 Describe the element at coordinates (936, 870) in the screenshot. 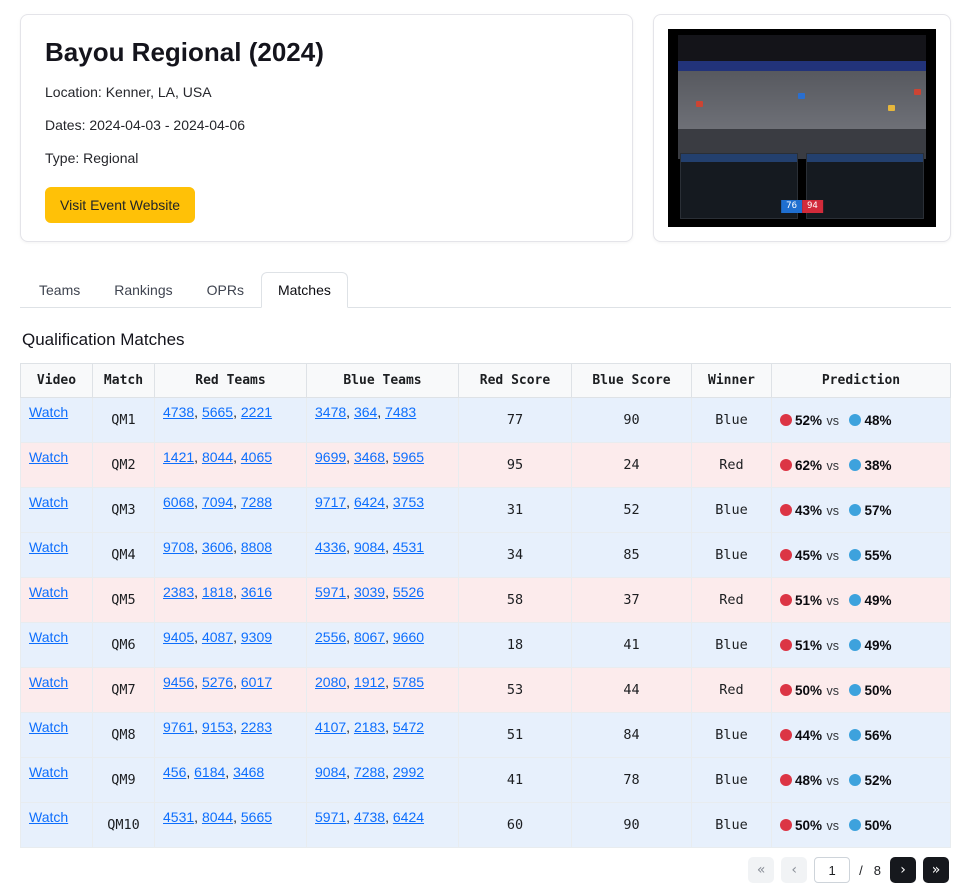

I see `pagination-last-button: »` at that location.